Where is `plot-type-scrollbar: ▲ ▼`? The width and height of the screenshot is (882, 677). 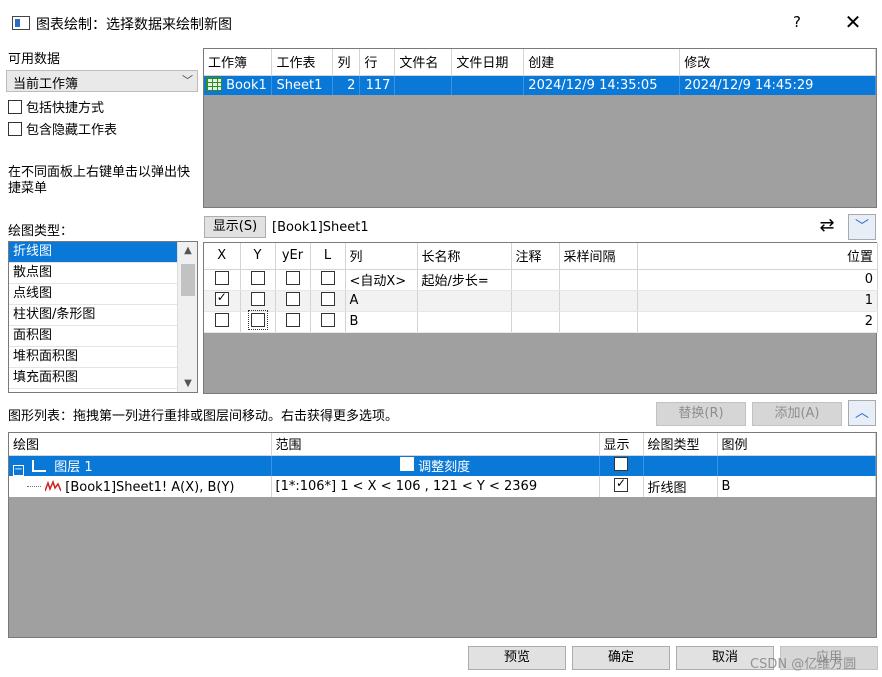
plot-type-scrollbar: ▲ ▼ is located at coordinates (187, 317).